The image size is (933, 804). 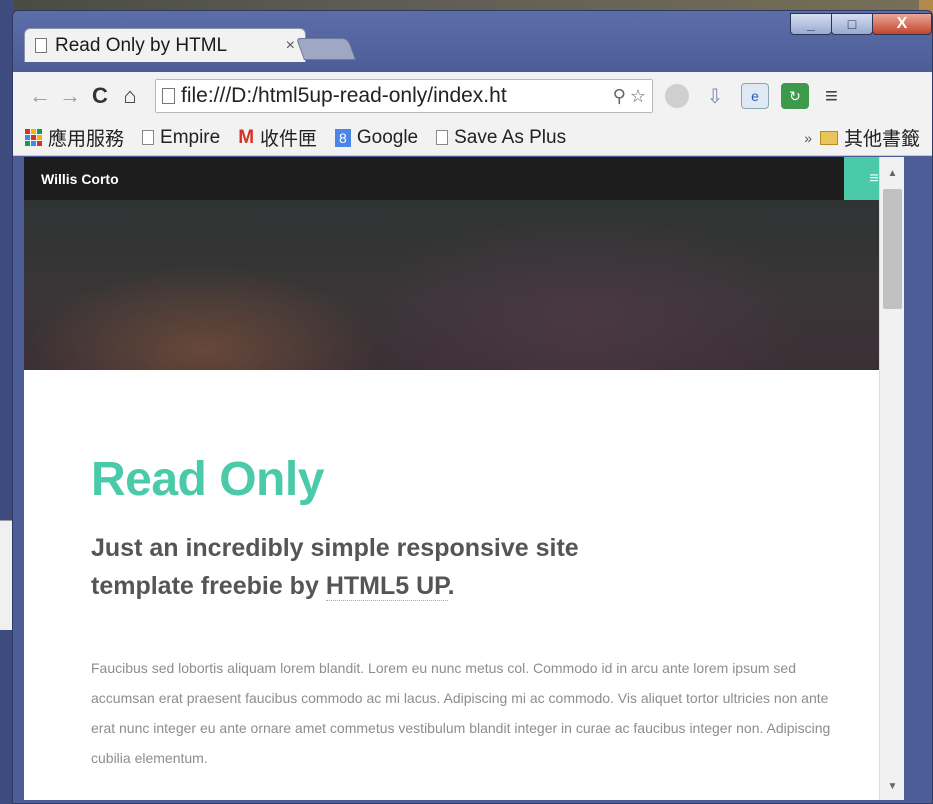 I want to click on address-url: file:///D:/html5up-read-only/index.ht, so click(x=395, y=96).